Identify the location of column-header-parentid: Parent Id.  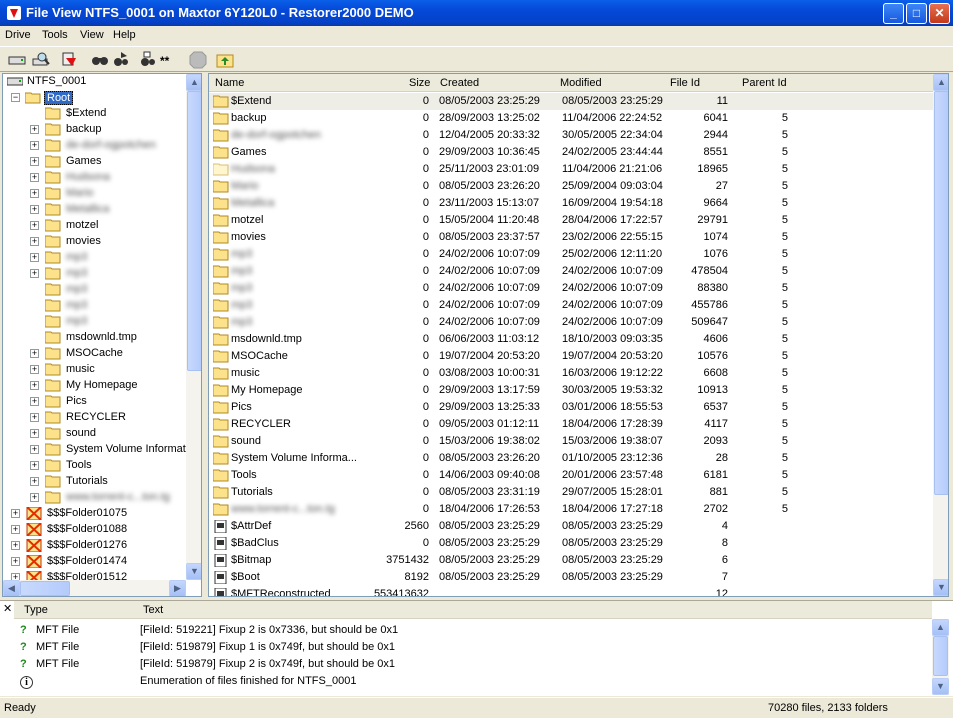
(764, 83).